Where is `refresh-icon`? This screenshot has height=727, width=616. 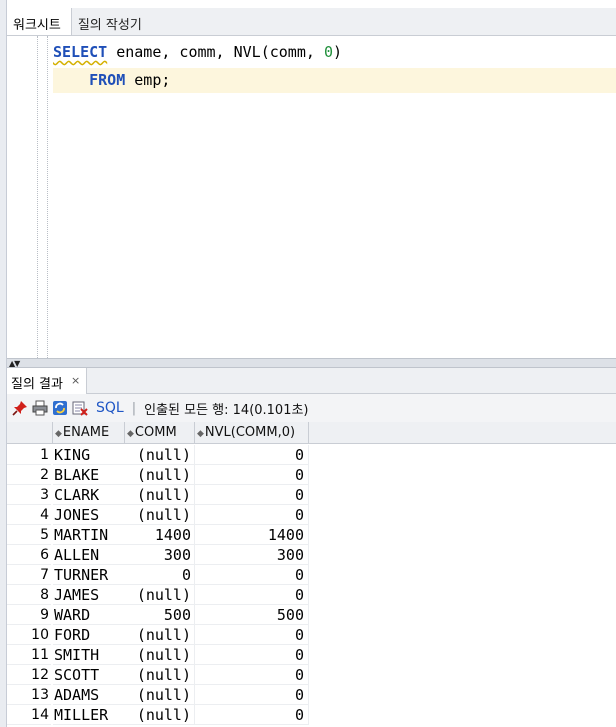
refresh-icon is located at coordinates (60, 408).